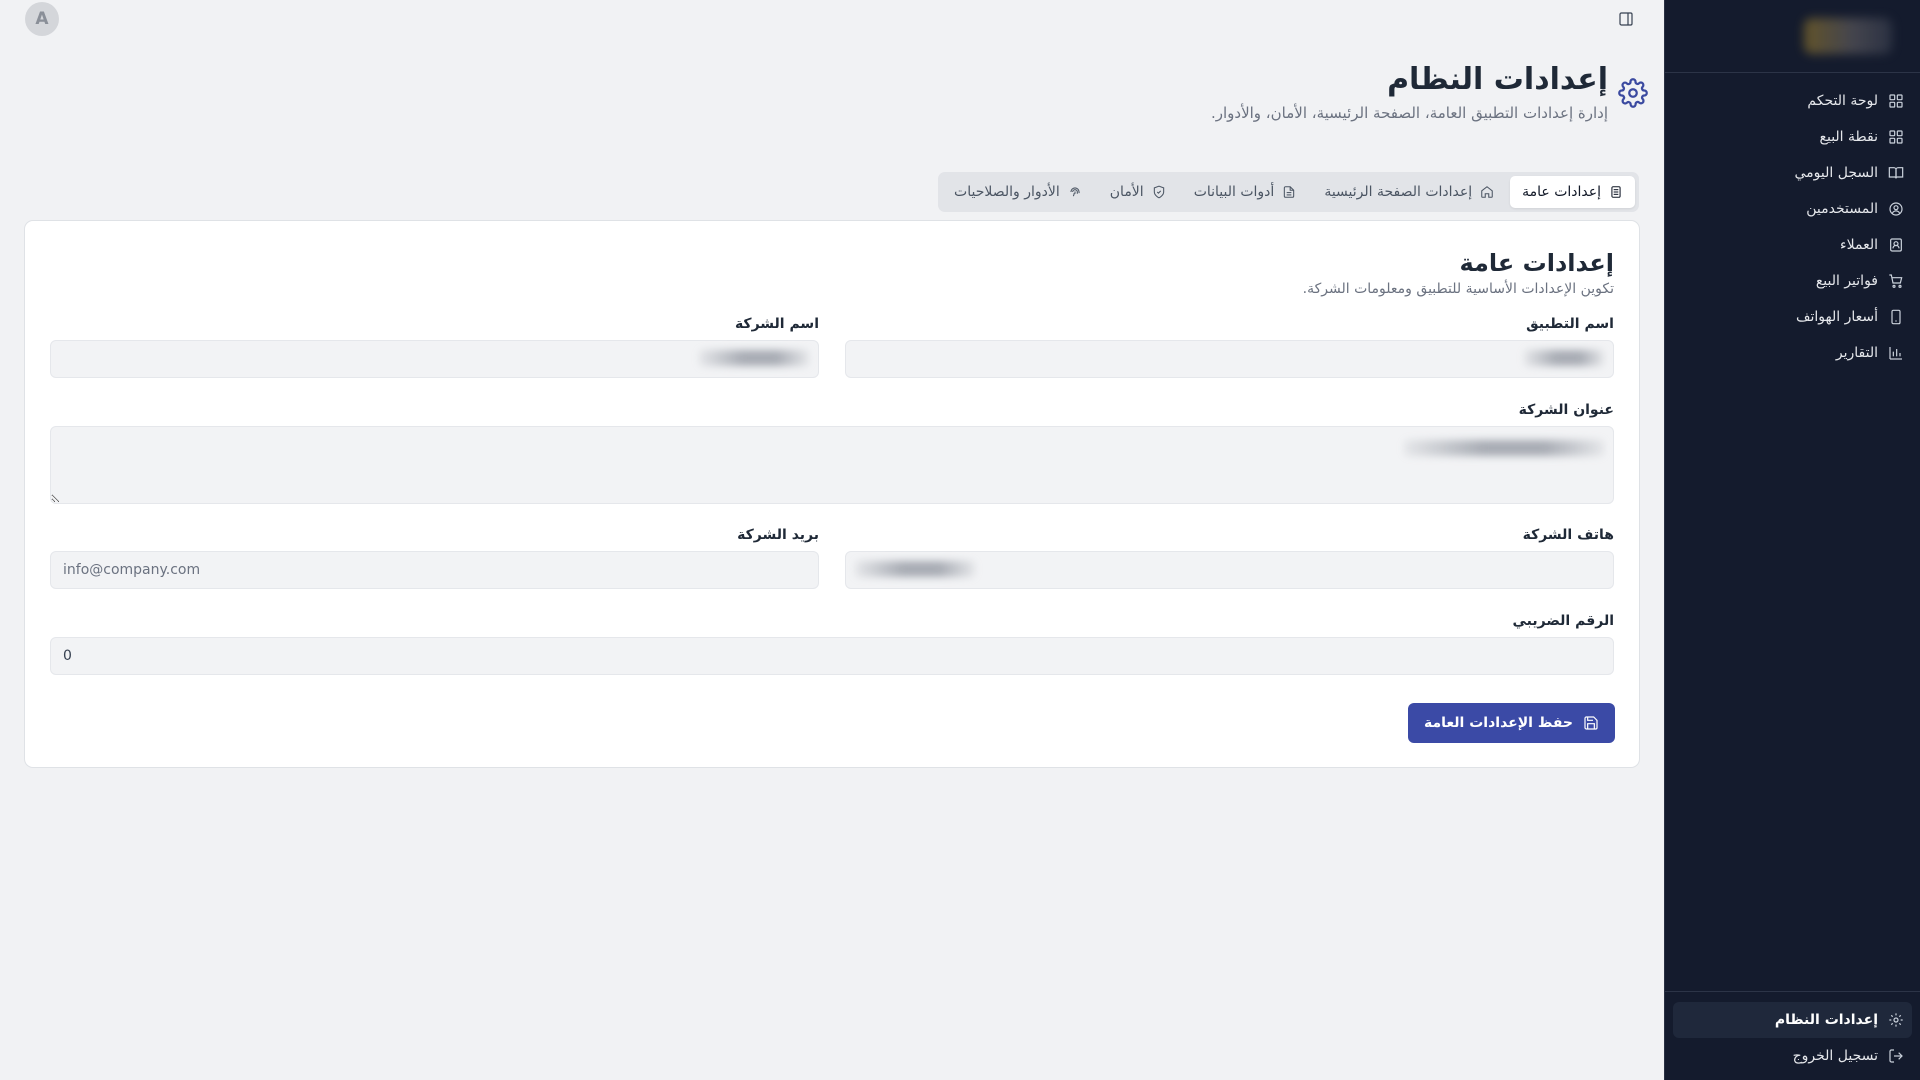  Describe the element at coordinates (1616, 192) in the screenshot. I see `file-icon` at that location.